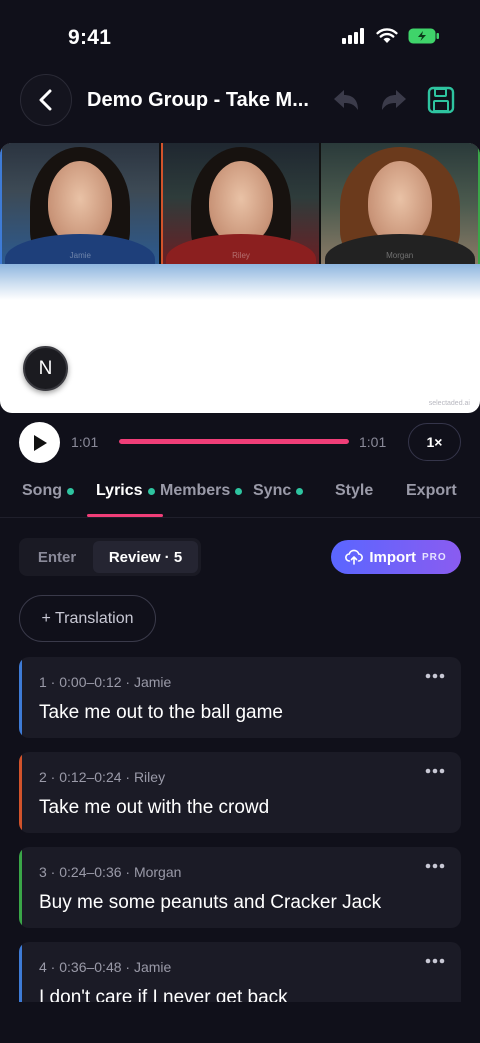 This screenshot has width=480, height=1043. I want to click on undo-icon, so click(346, 101).